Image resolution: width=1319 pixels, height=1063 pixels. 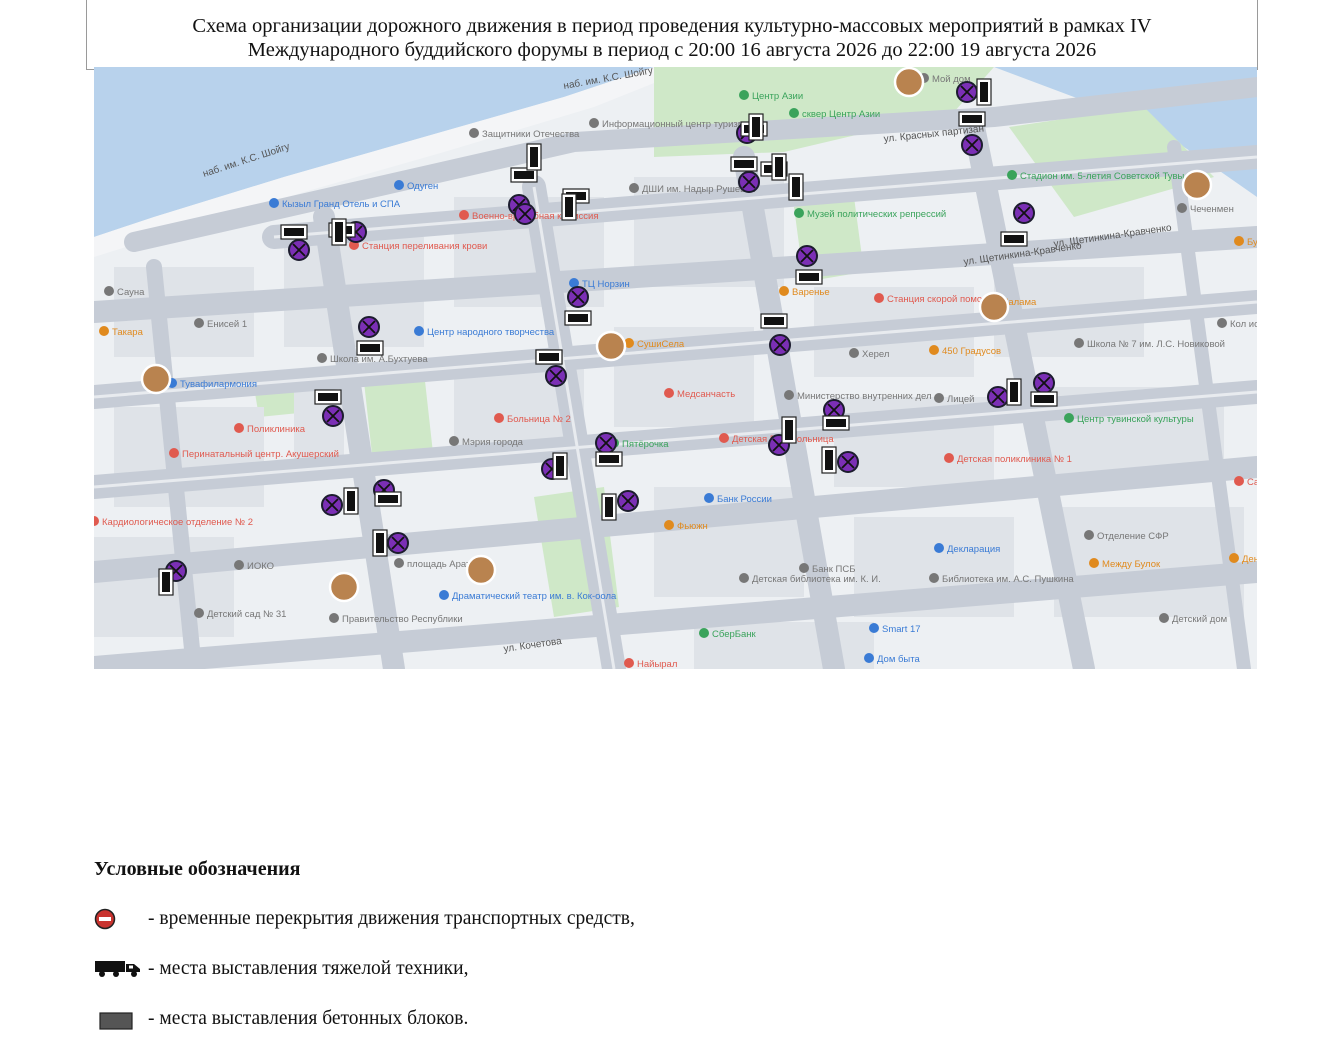 What do you see at coordinates (875, 354) in the screenshot?
I see `poi-label: Херел` at bounding box center [875, 354].